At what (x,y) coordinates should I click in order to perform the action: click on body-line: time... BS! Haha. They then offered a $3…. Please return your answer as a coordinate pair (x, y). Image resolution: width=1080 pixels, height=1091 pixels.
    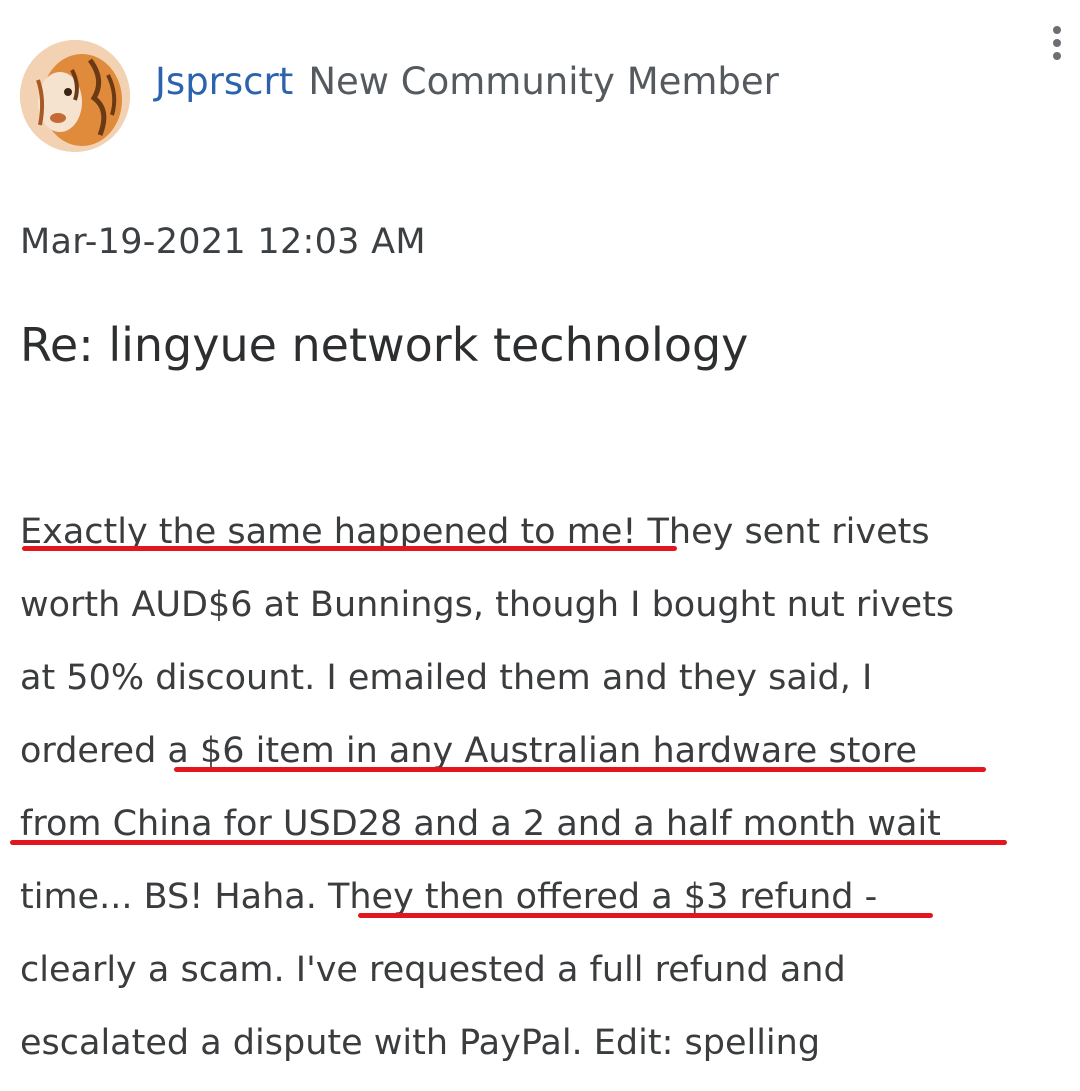
    Looking at the image, I should click on (535, 897).